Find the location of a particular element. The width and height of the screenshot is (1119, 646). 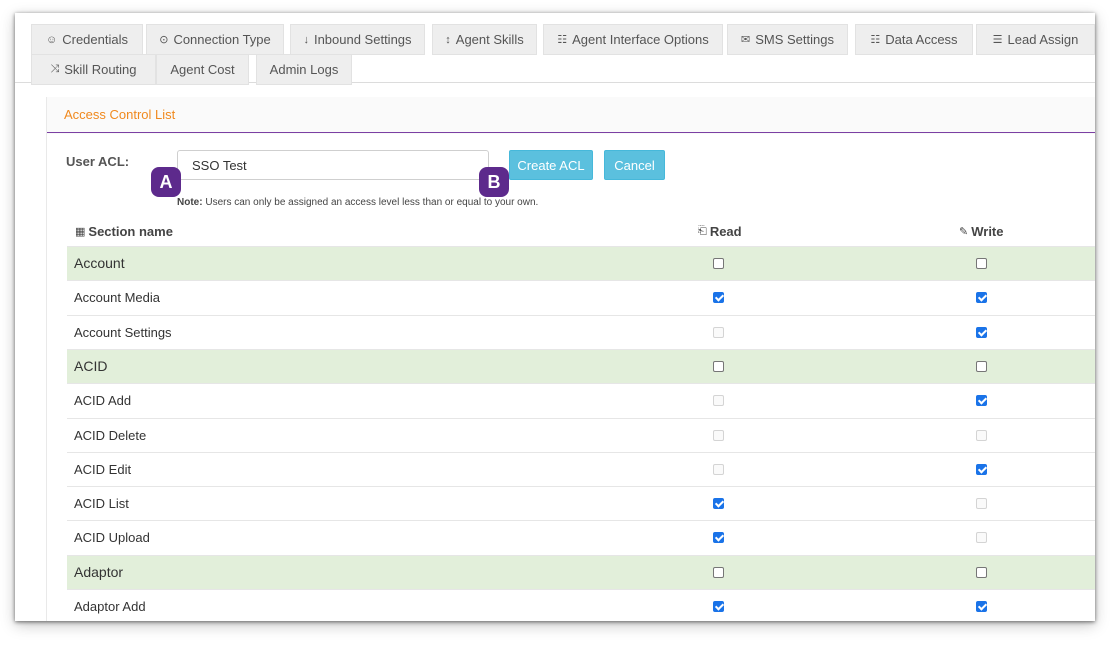

list-icon: ☰ is located at coordinates (997, 40).